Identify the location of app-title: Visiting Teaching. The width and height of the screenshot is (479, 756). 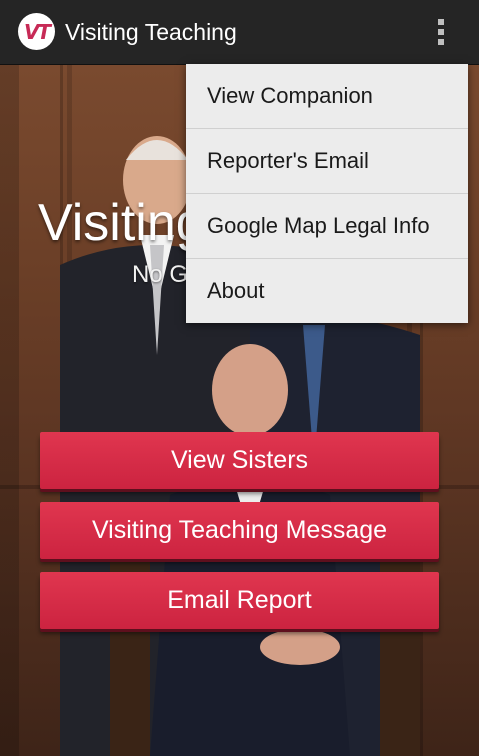
(151, 32).